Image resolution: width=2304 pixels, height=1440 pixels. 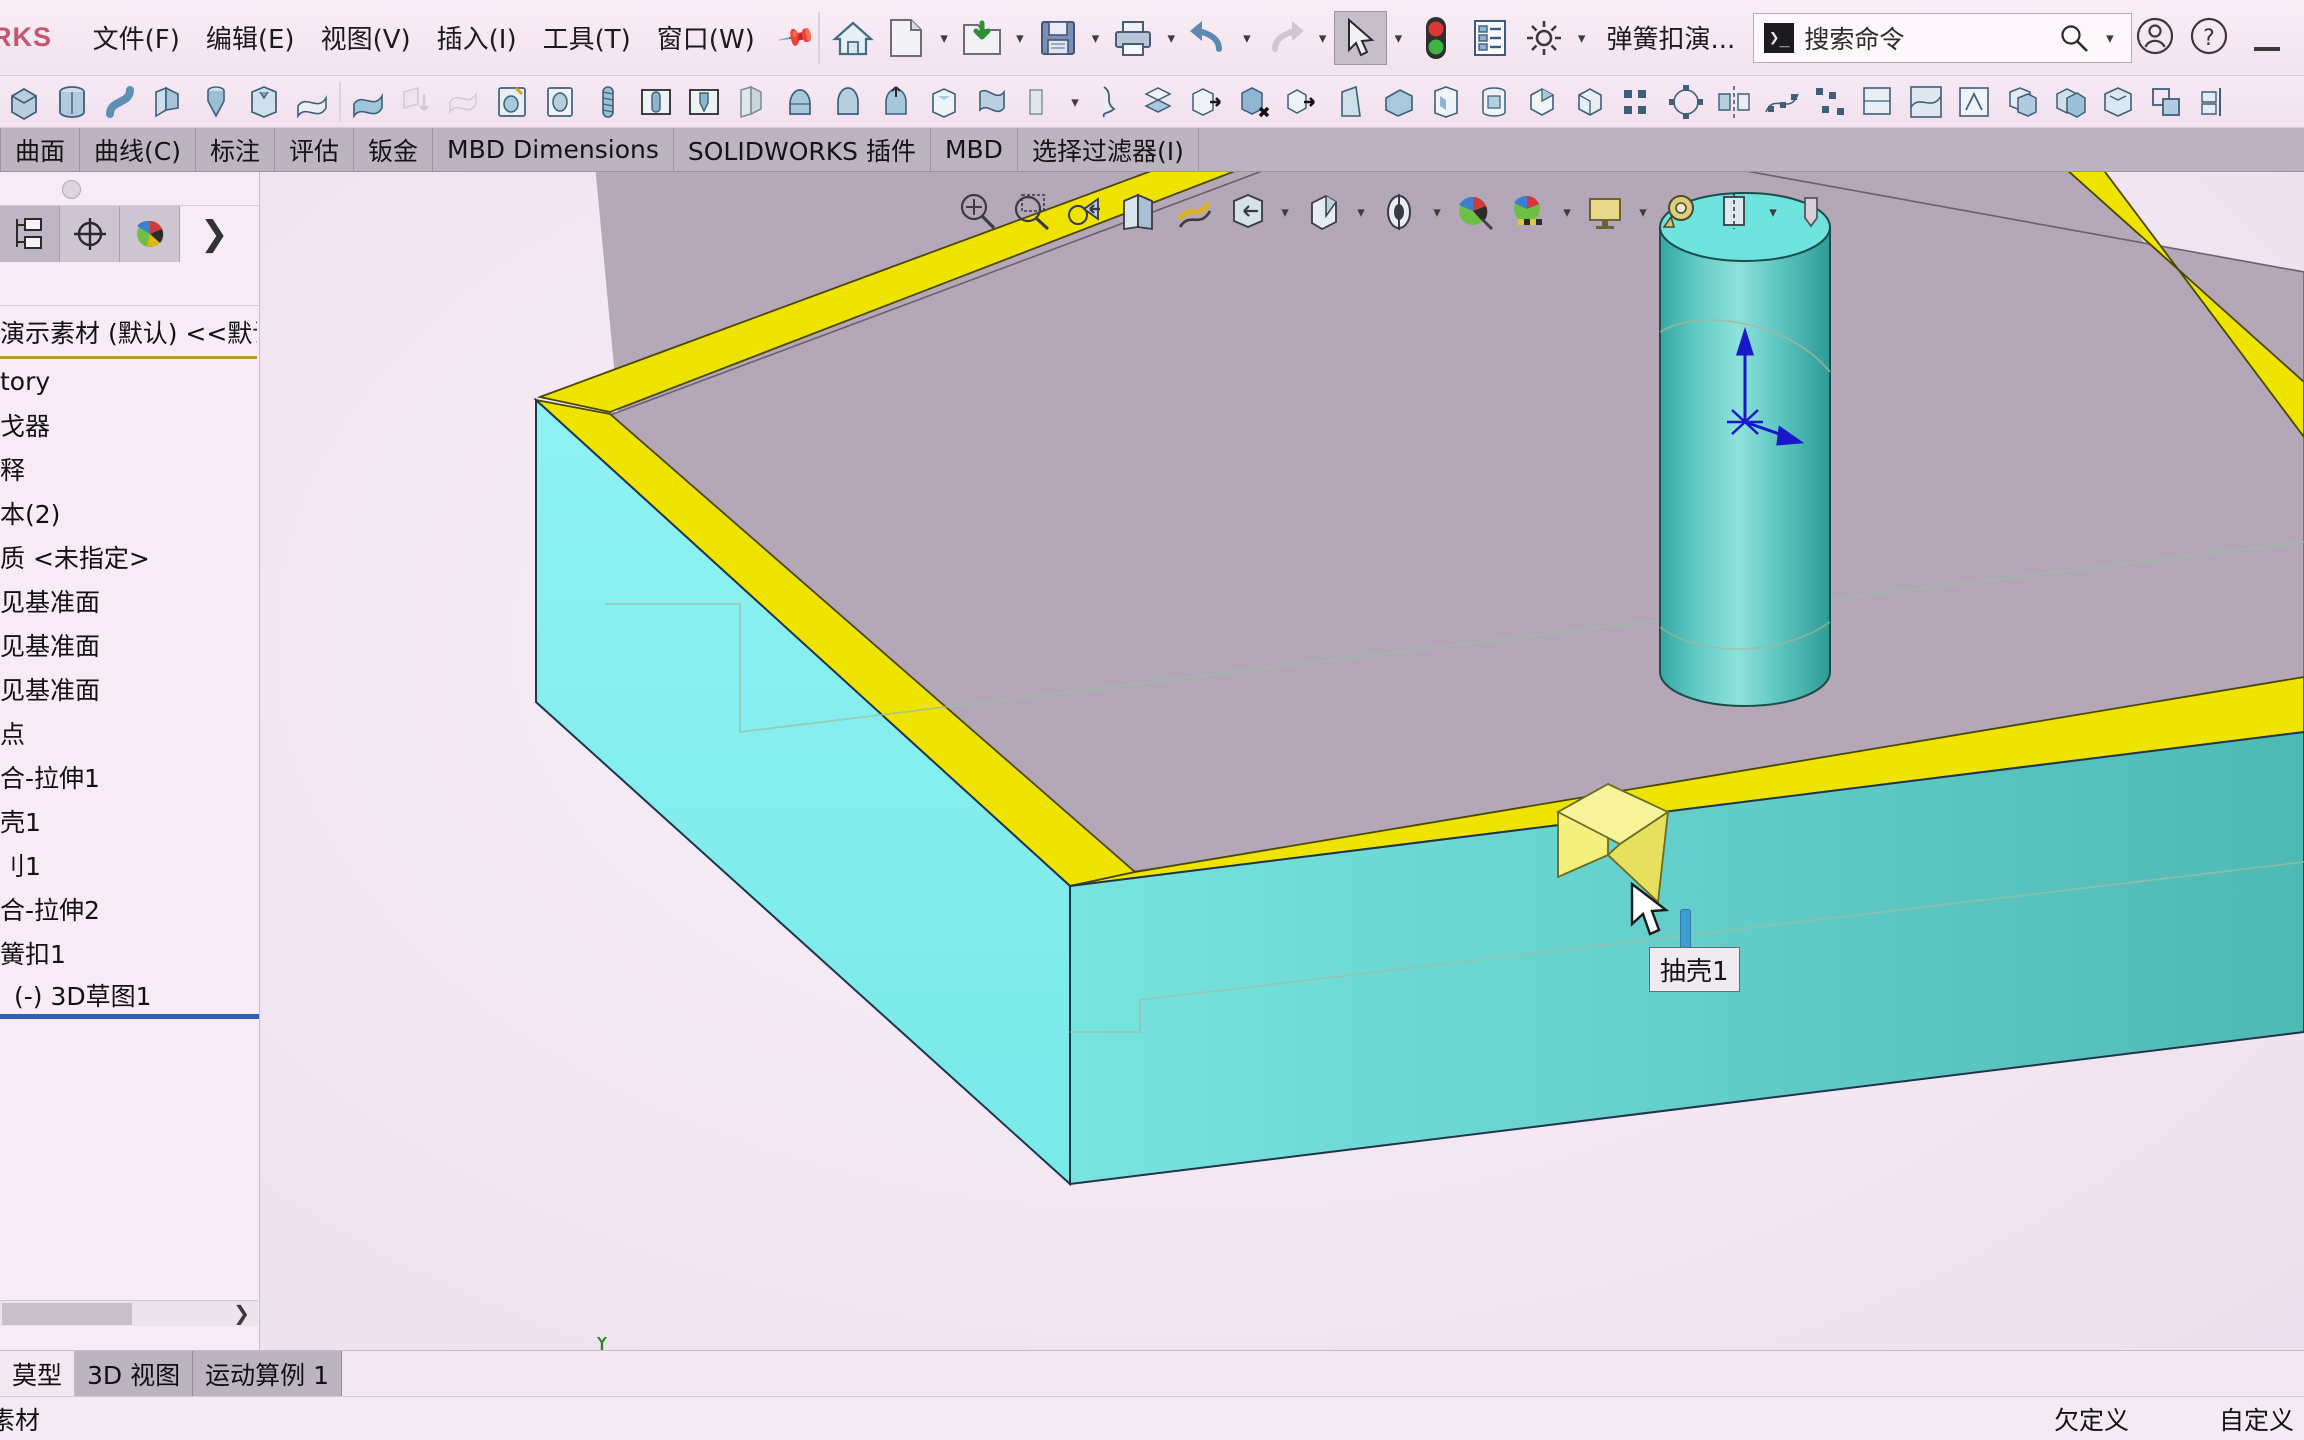 I want to click on scrollbar-thumb, so click(x=67, y=1313).